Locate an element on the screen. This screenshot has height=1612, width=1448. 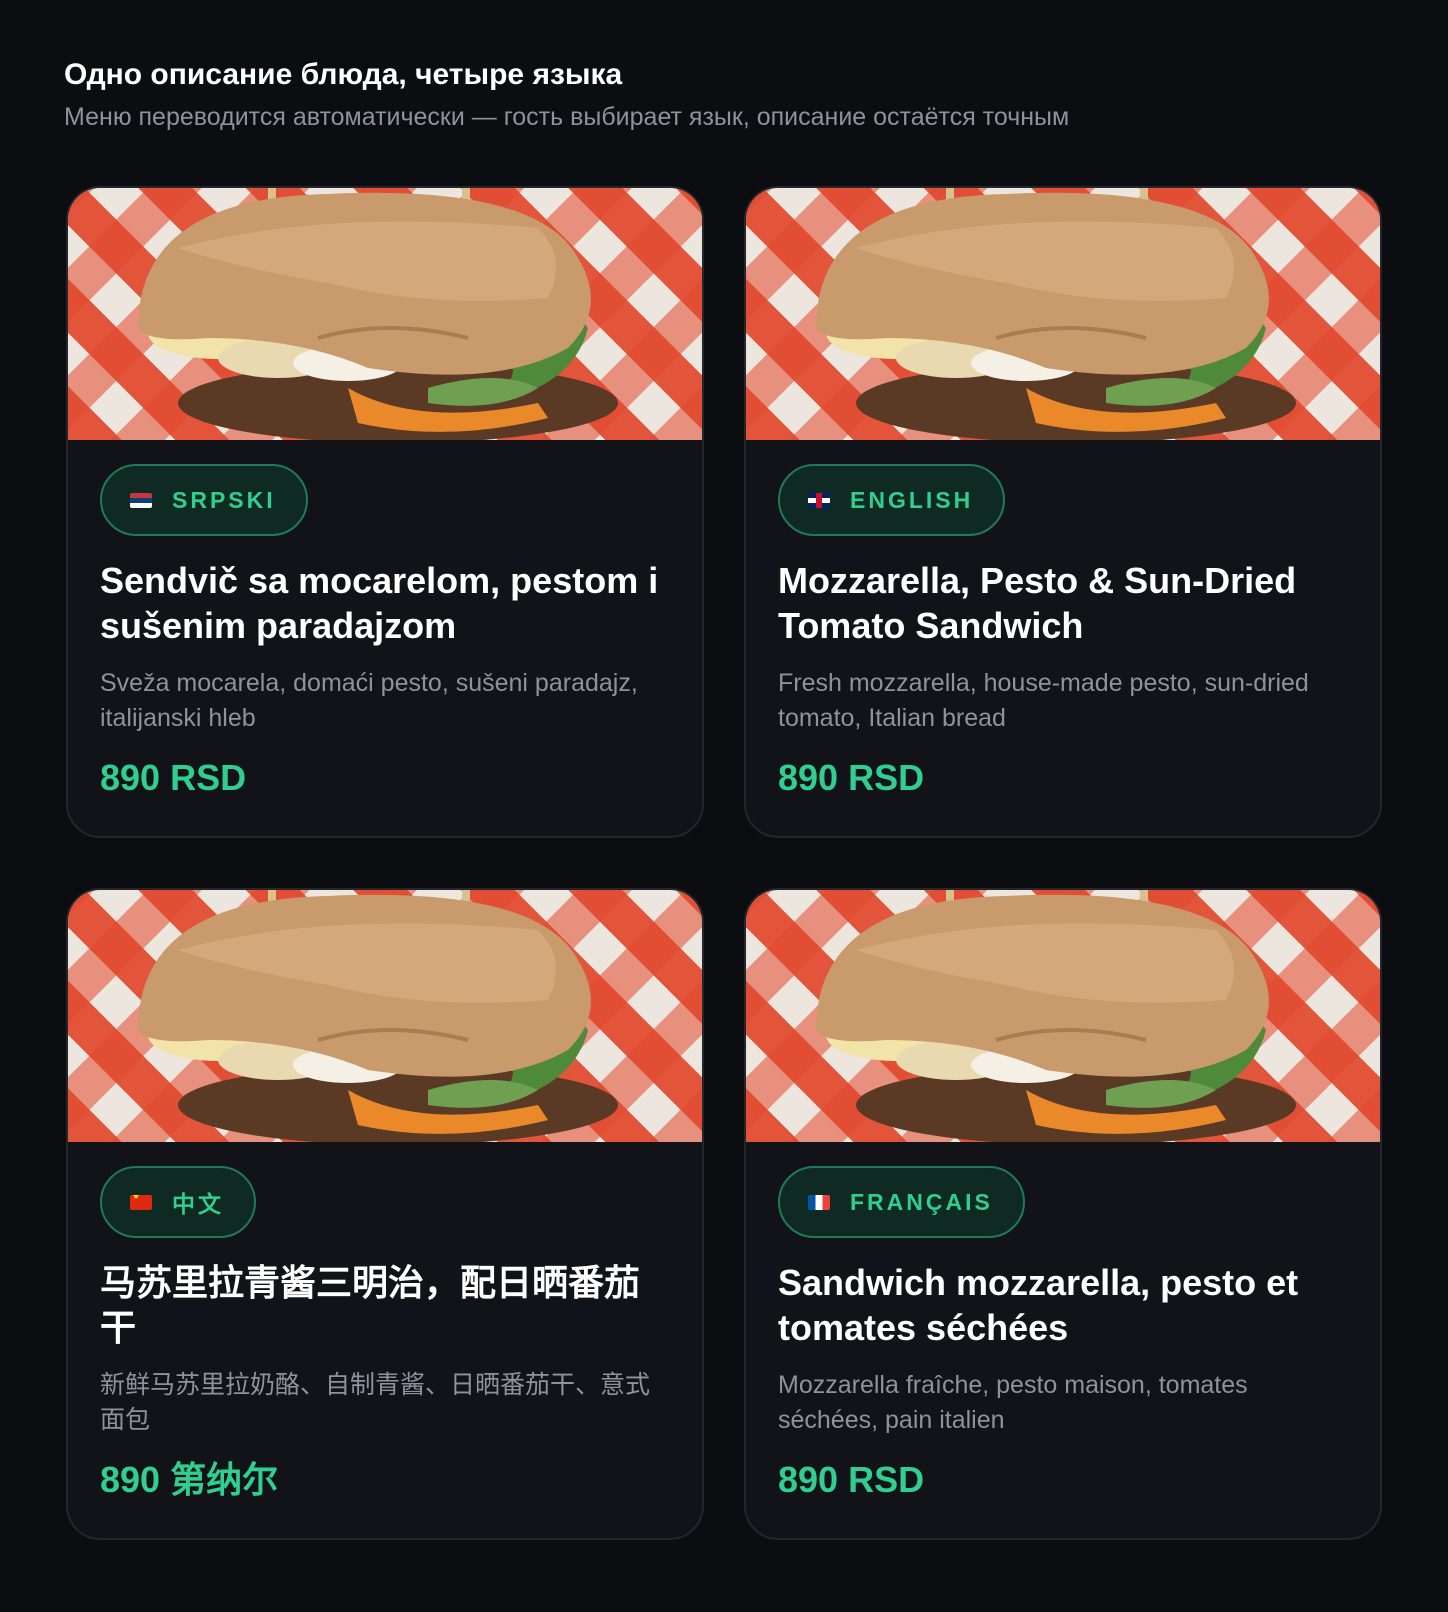
language-badge: FRANÇAIS is located at coordinates (901, 1202).